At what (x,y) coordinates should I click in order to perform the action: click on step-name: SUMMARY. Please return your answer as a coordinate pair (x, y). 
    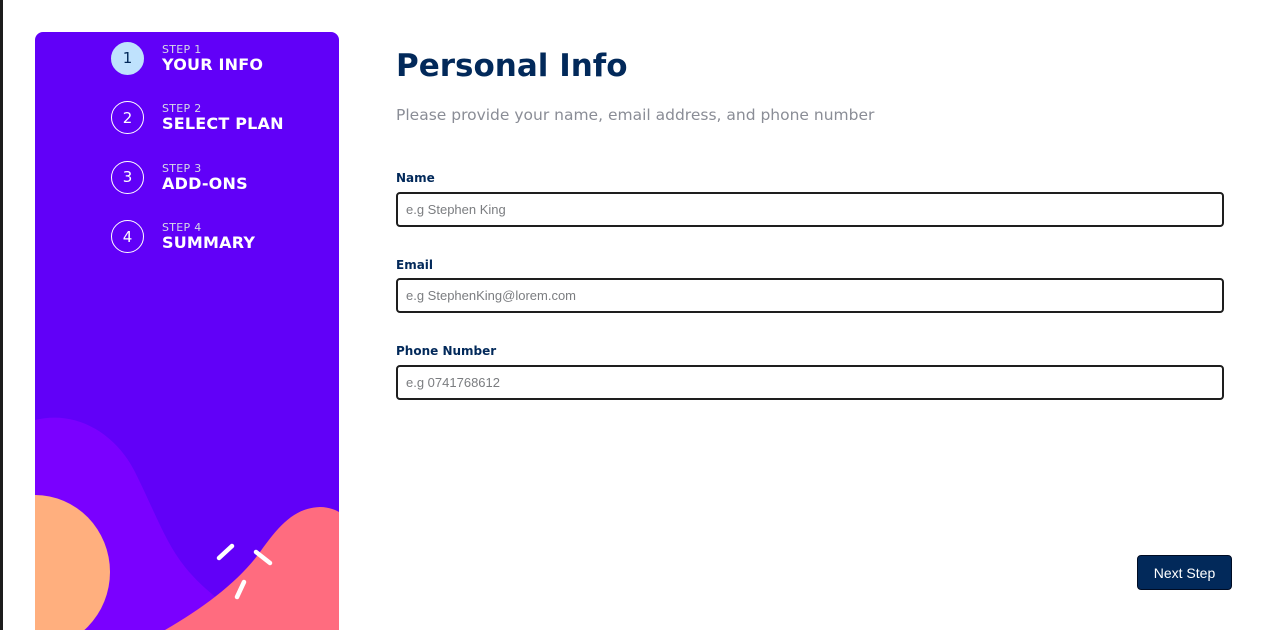
    Looking at the image, I should click on (209, 243).